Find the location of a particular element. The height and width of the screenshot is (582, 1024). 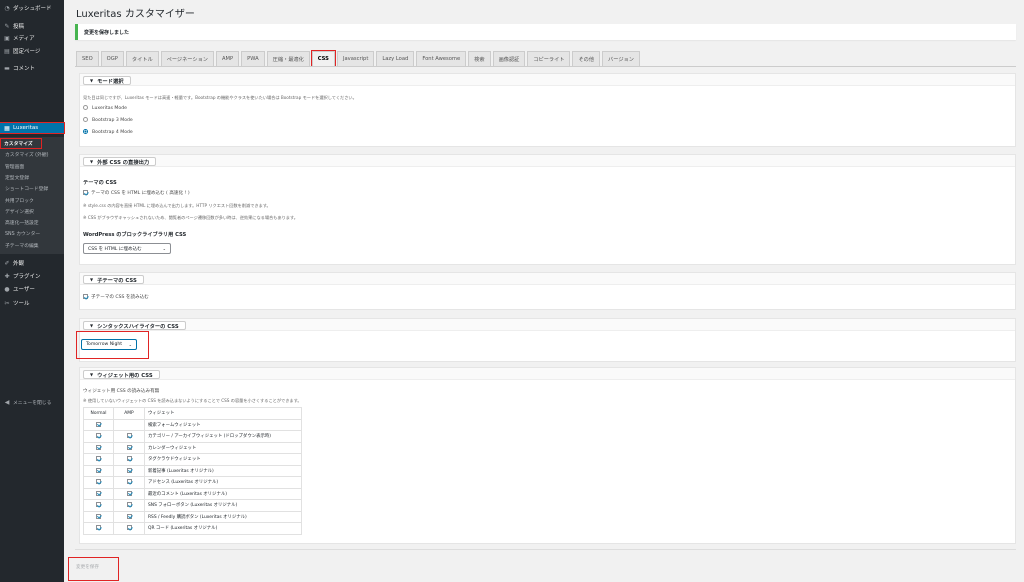

page-title: Luxeritas カスタマイザー is located at coordinates (135, 14).